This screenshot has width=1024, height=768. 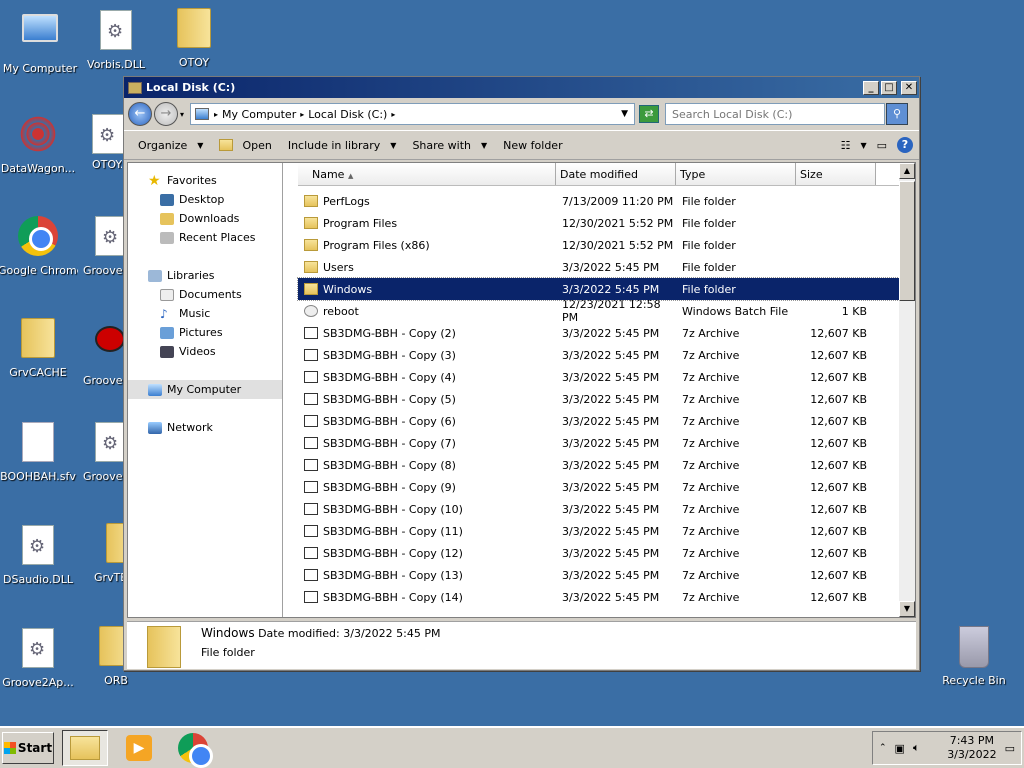 What do you see at coordinates (427, 174) in the screenshot?
I see `column-header-name: Name ▲` at bounding box center [427, 174].